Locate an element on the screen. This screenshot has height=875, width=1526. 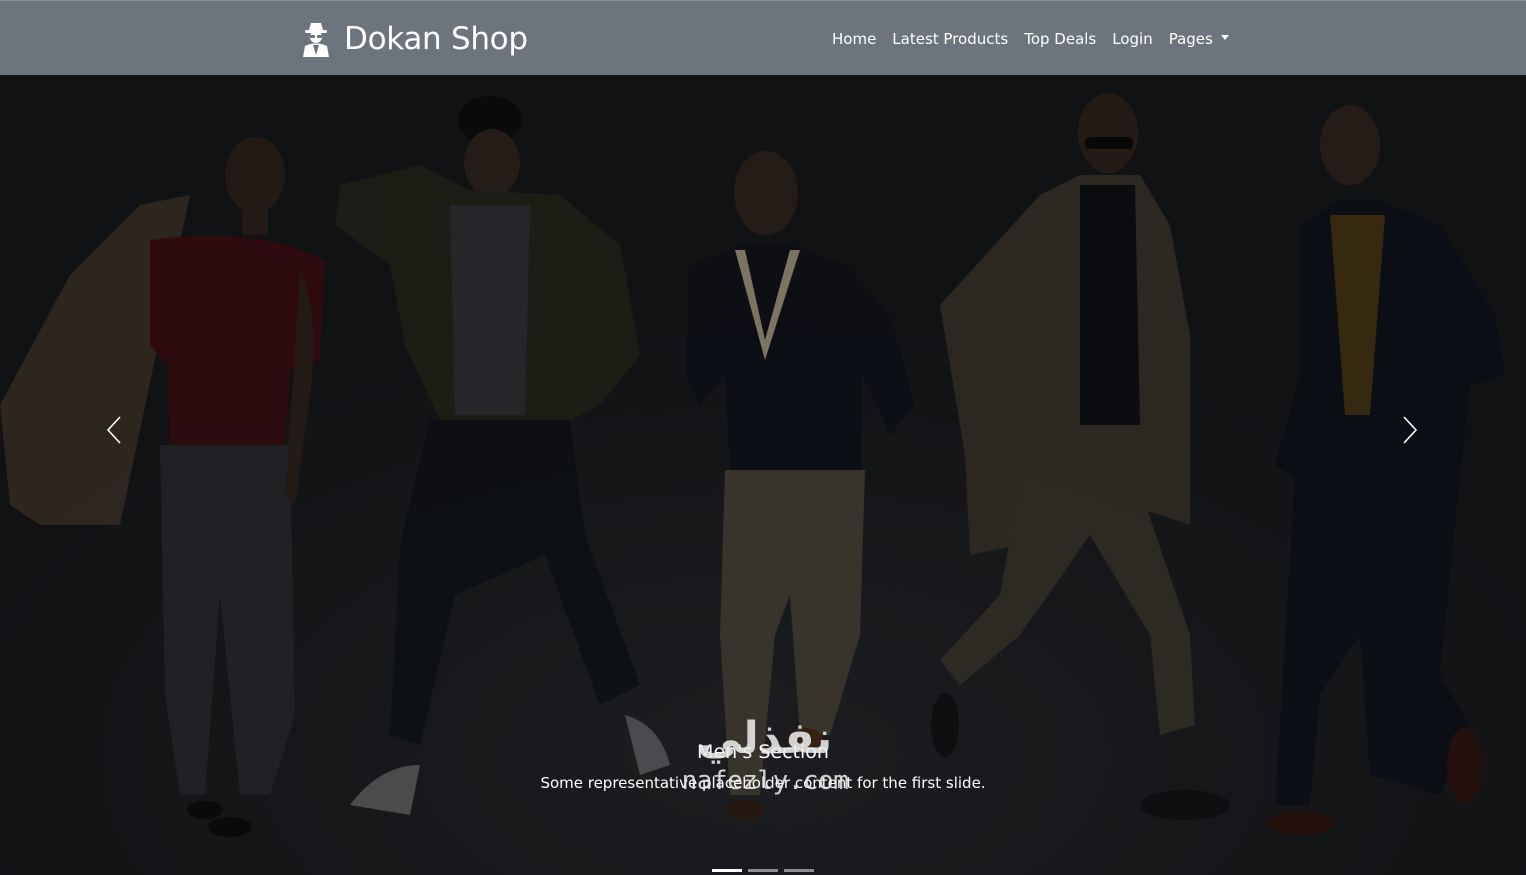
nav-pages-dropdown: Pages is located at coordinates (1199, 39).